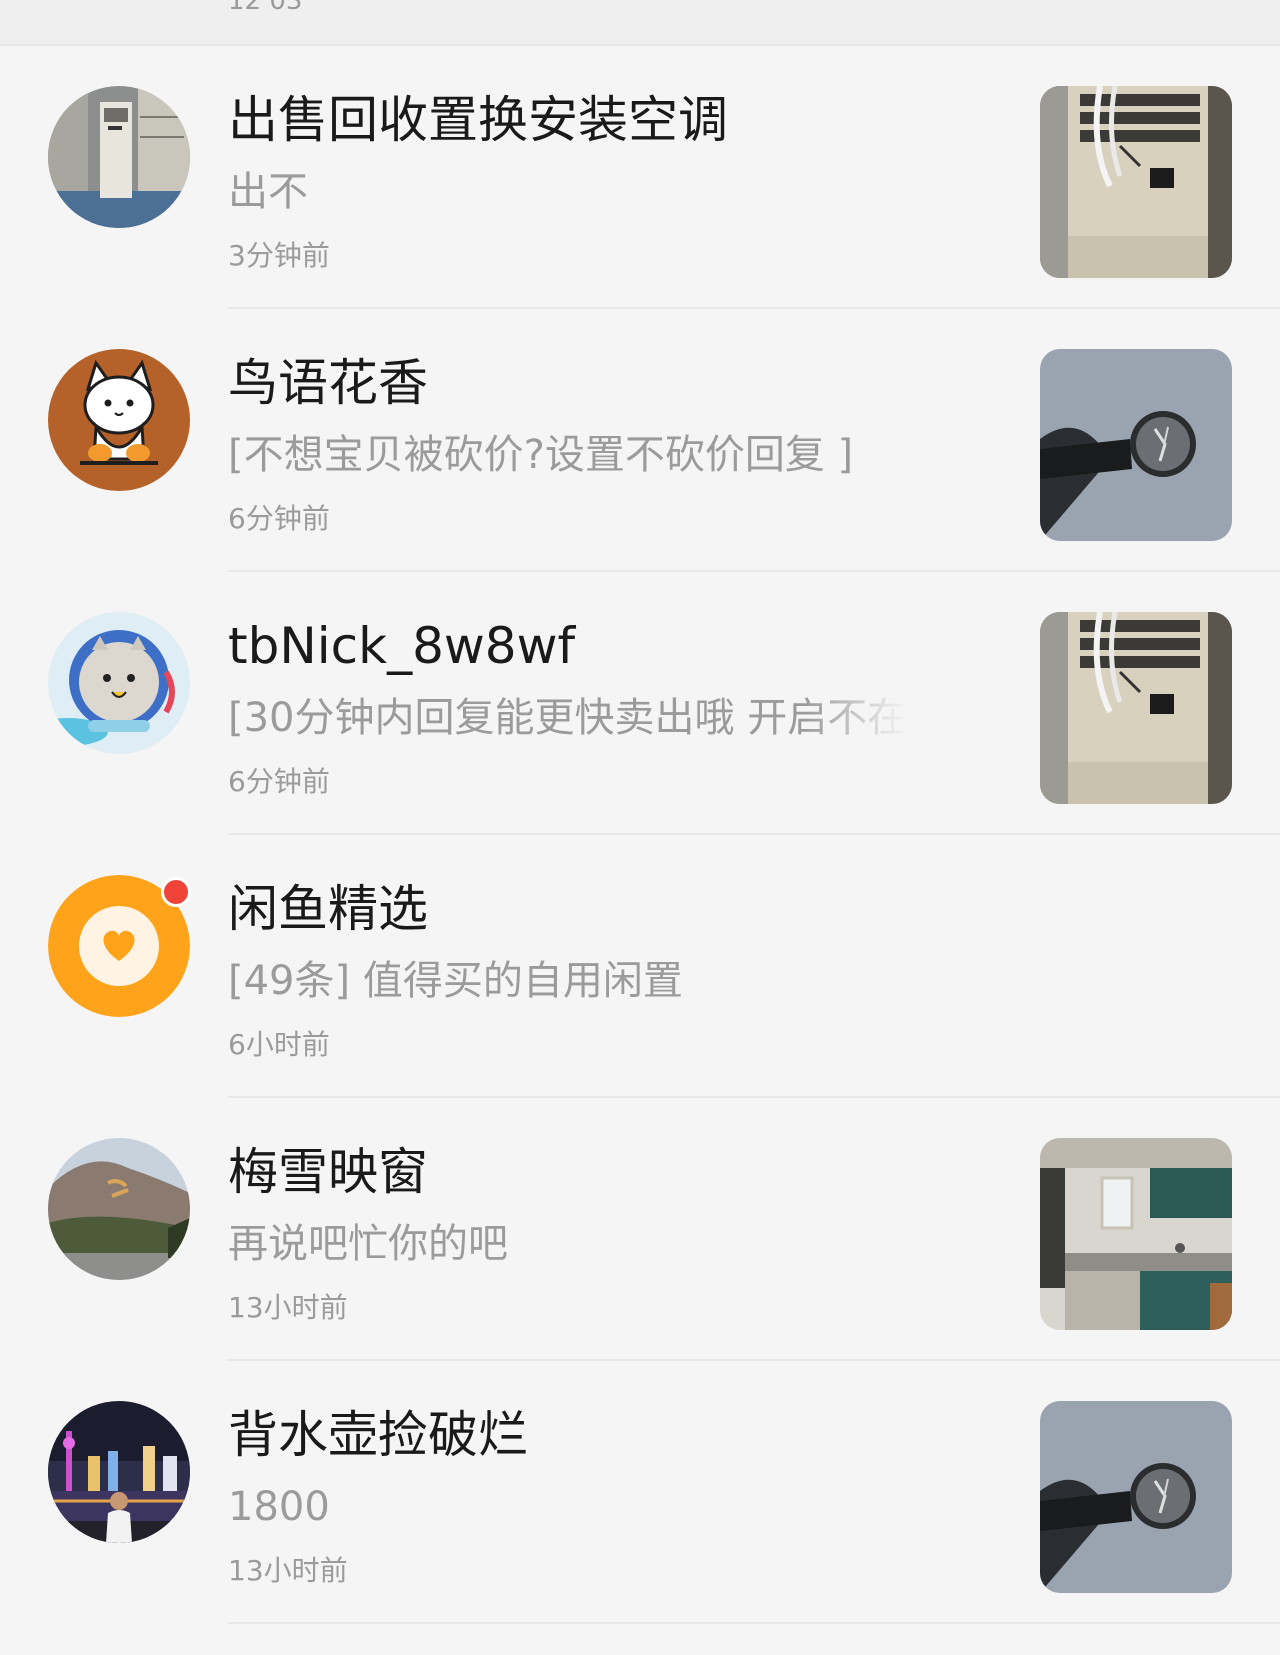 The height and width of the screenshot is (1655, 1280). I want to click on air-conditioner-avatar-icon, so click(119, 157).